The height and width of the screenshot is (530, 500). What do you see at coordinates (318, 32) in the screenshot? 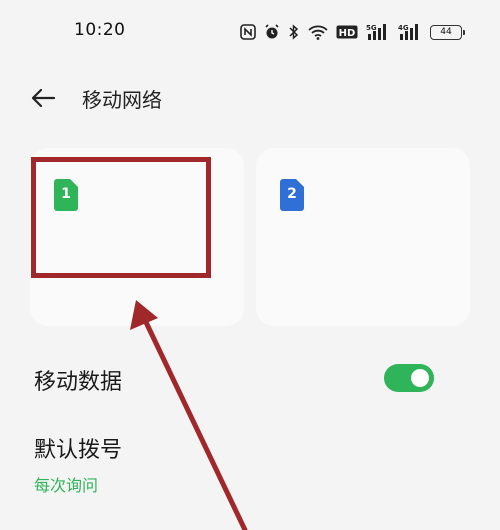
I see `wifi-icon` at bounding box center [318, 32].